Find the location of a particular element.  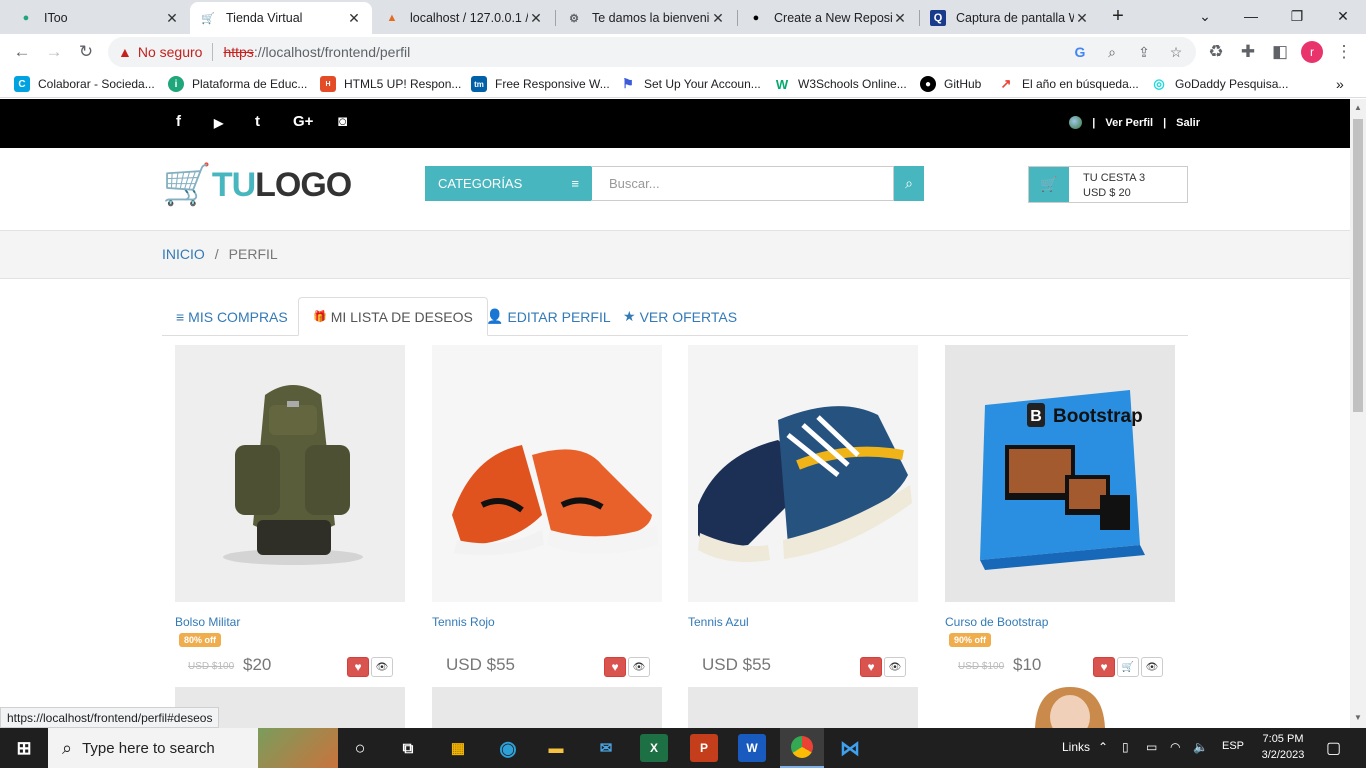

search-button: ⌕ is located at coordinates (909, 183).